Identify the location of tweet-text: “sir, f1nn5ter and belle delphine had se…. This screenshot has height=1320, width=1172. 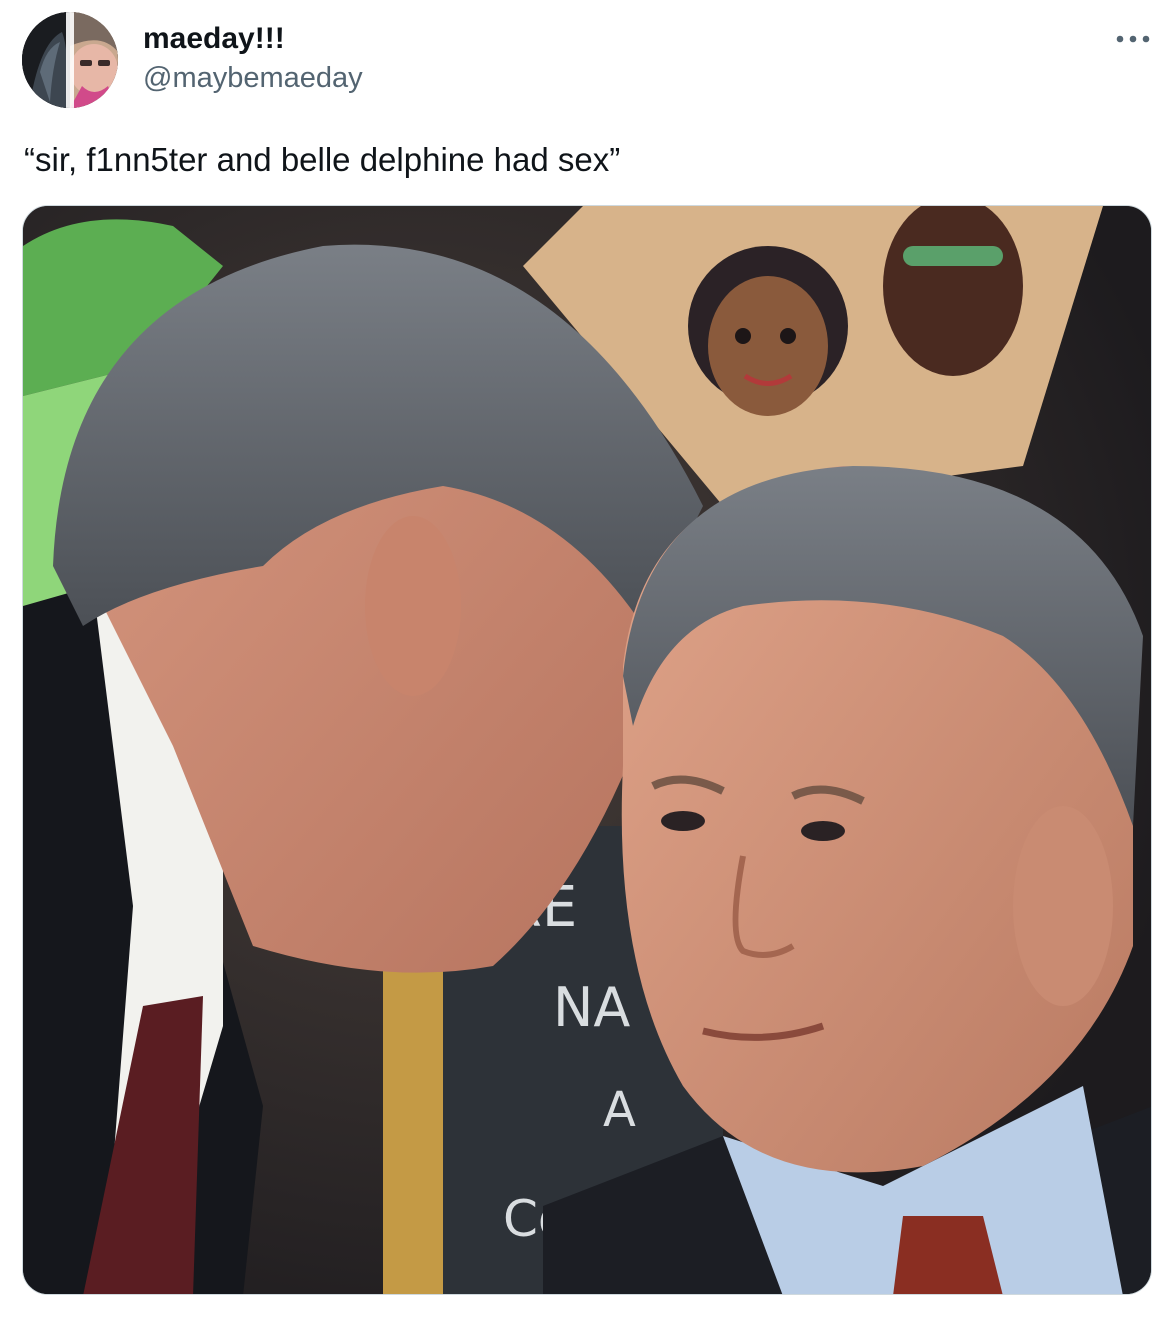
(322, 159).